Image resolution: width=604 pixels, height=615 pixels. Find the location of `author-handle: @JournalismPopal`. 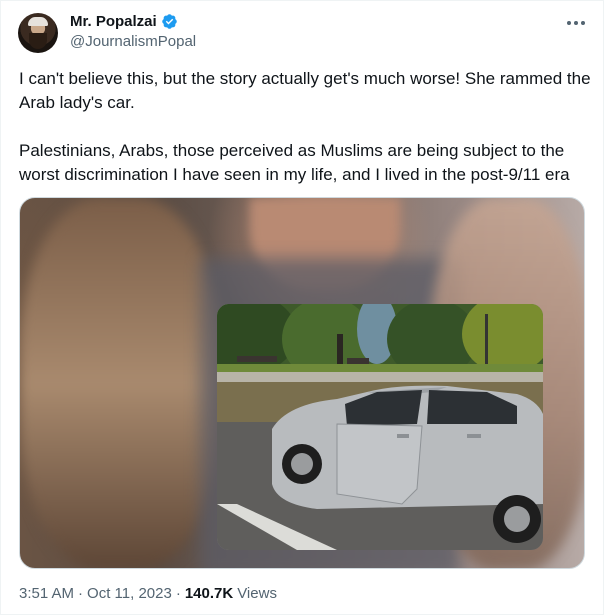

author-handle: @JournalismPopal is located at coordinates (133, 41).